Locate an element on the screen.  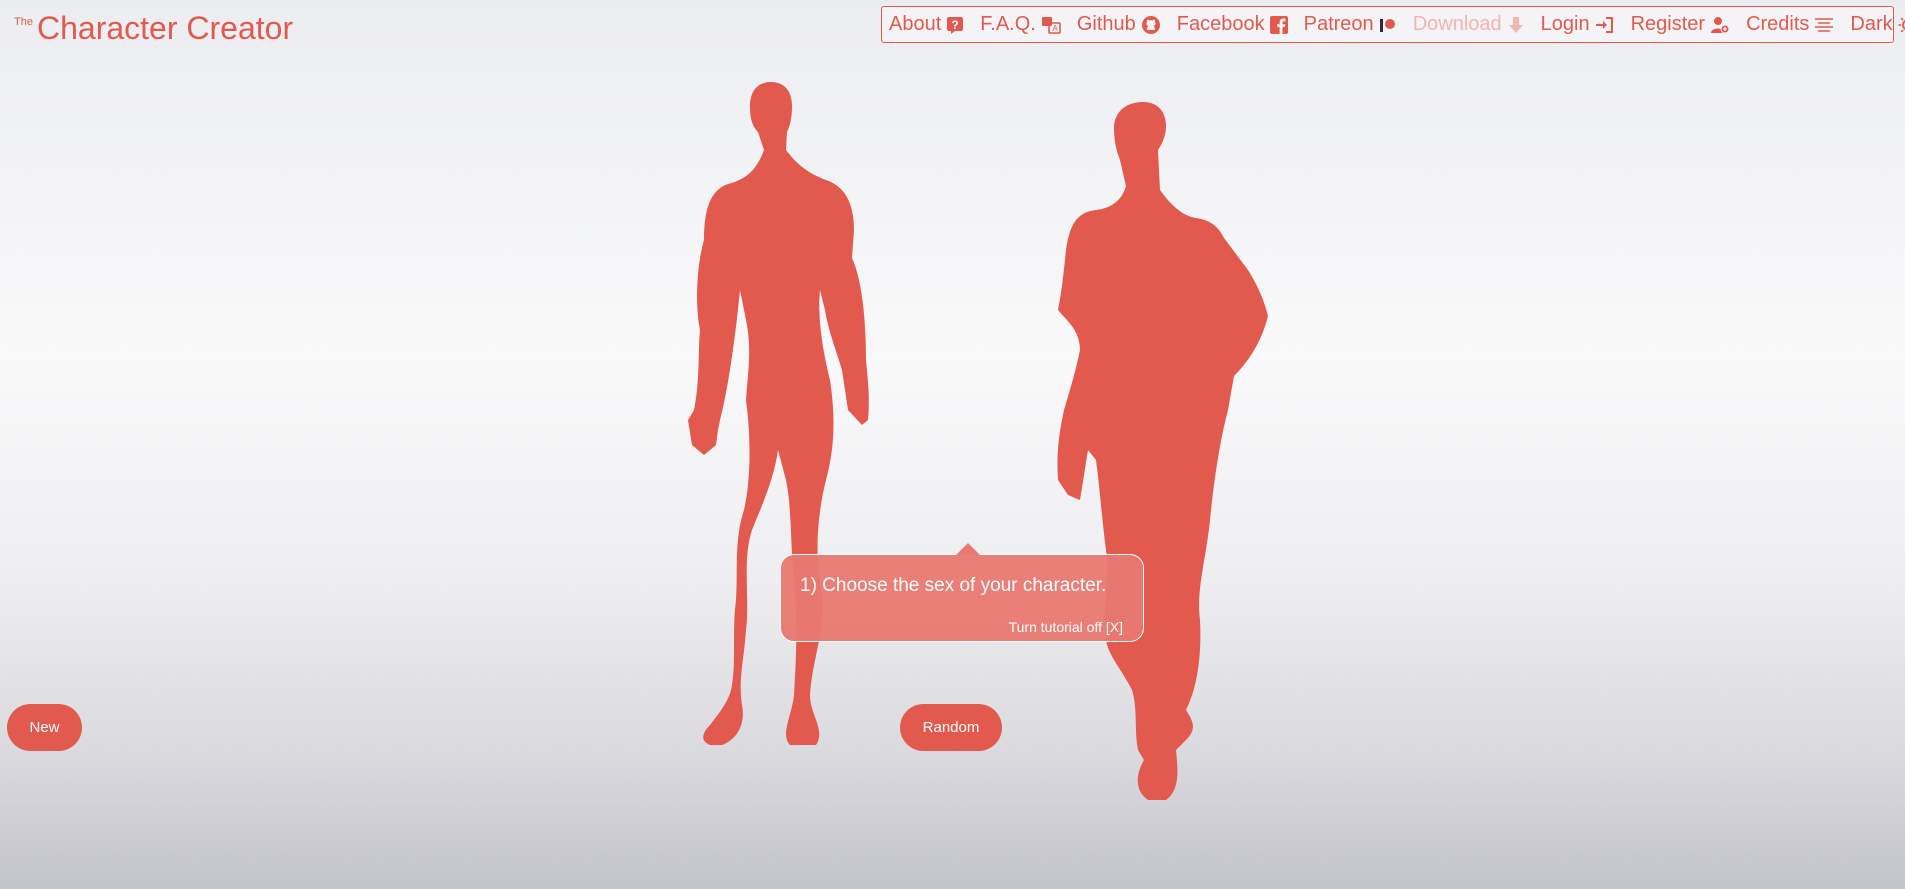
logo: The Character Creator is located at coordinates (153, 28).